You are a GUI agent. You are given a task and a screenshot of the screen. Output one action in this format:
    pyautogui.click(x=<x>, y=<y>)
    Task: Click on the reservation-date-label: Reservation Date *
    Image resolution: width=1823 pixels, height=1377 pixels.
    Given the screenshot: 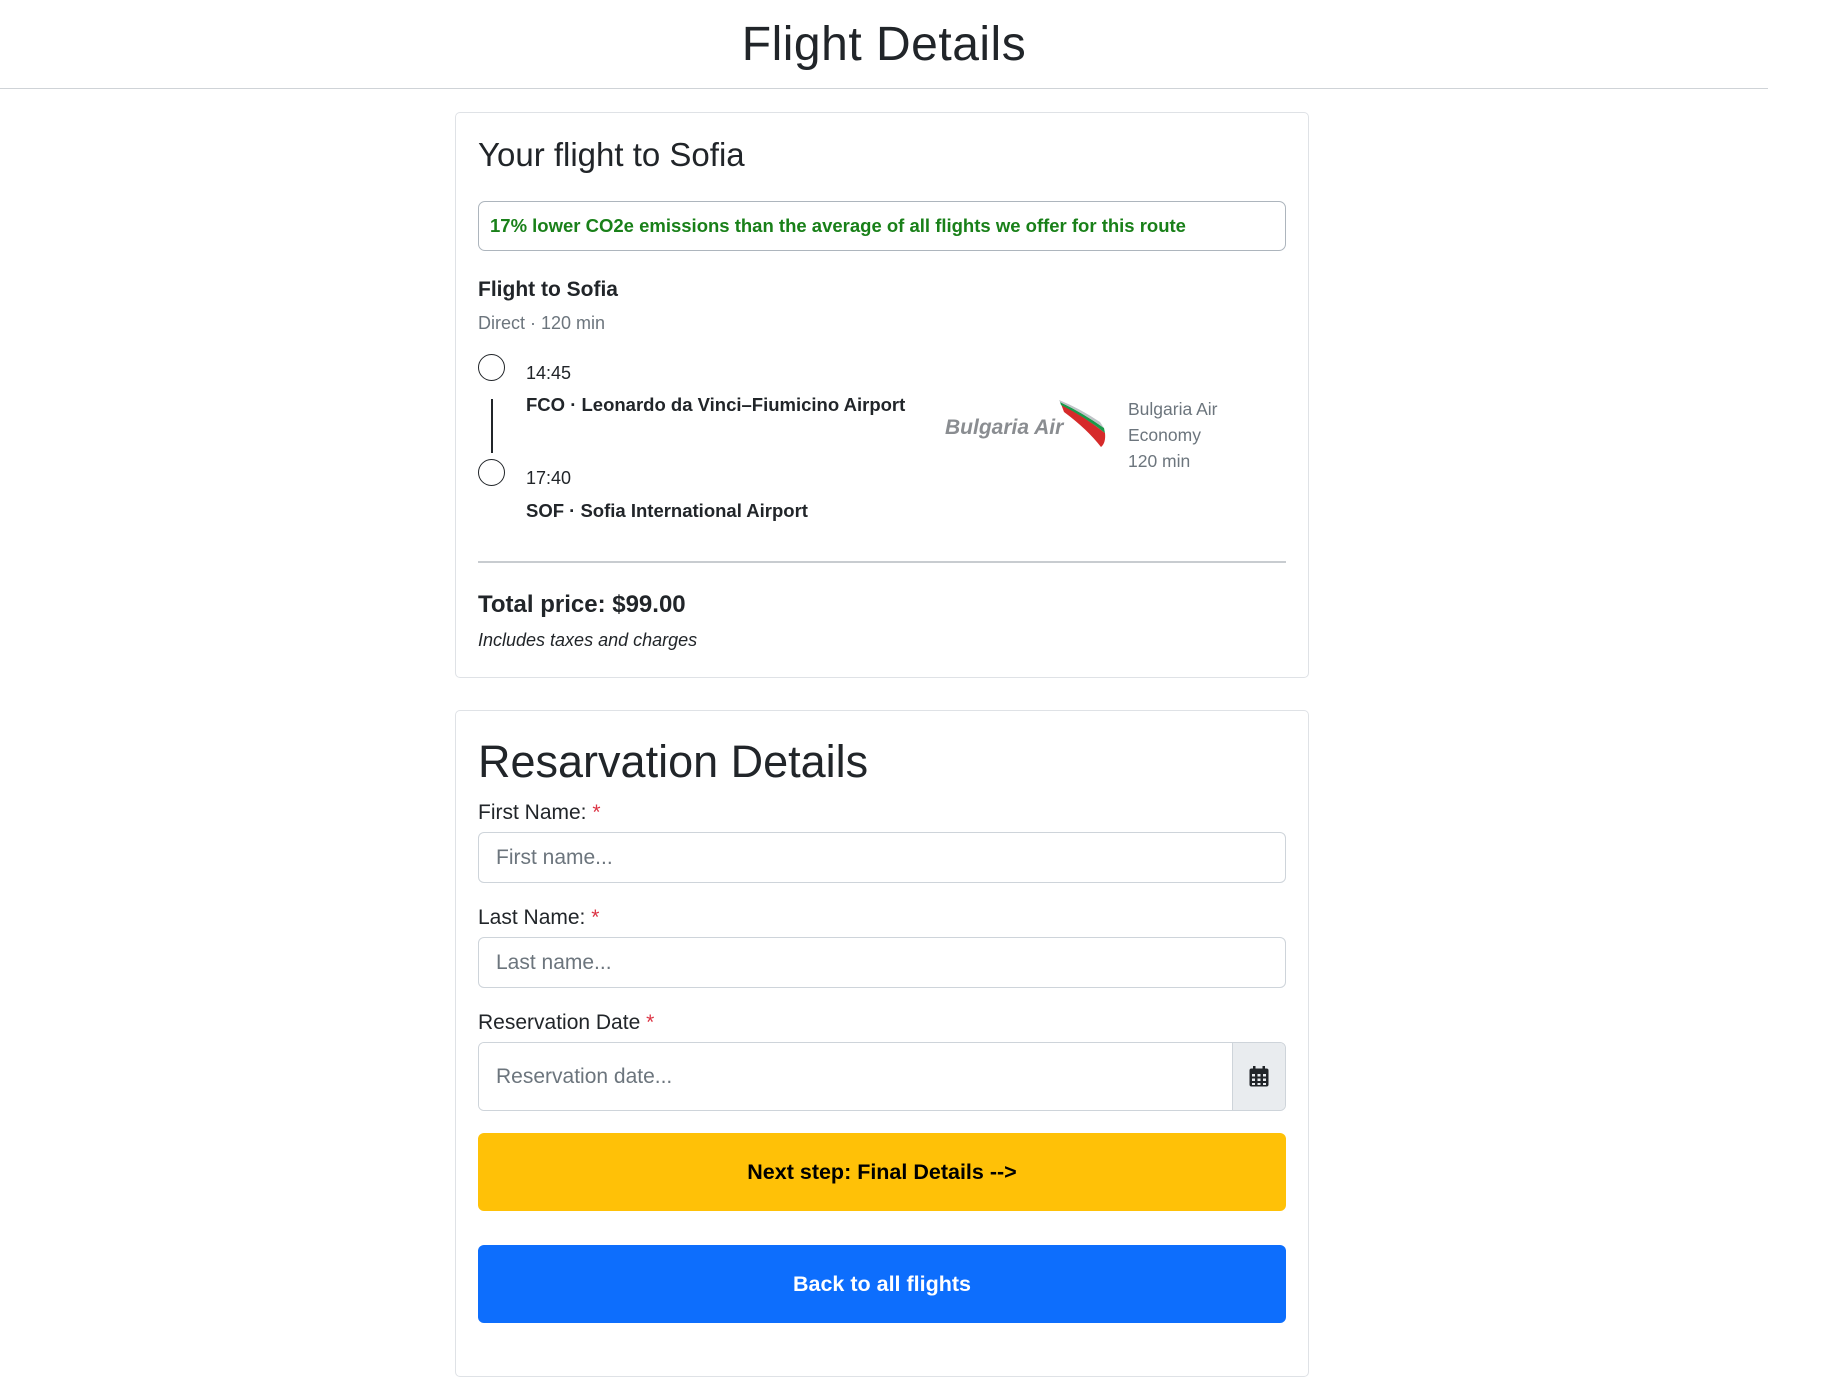 What is the action you would take?
    pyautogui.click(x=566, y=1023)
    